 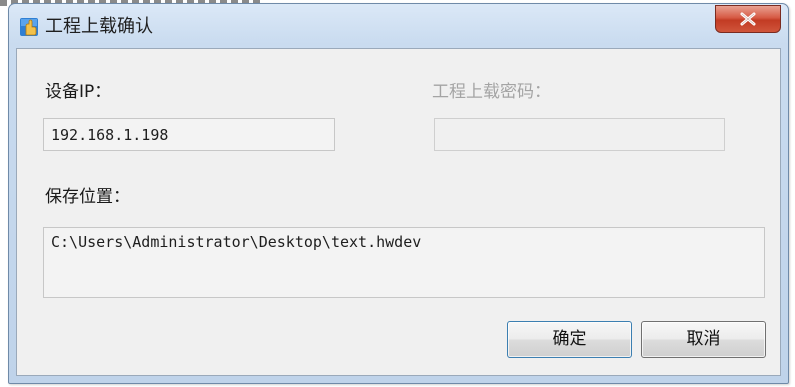 I want to click on confirm-button: 确定, so click(x=569, y=339).